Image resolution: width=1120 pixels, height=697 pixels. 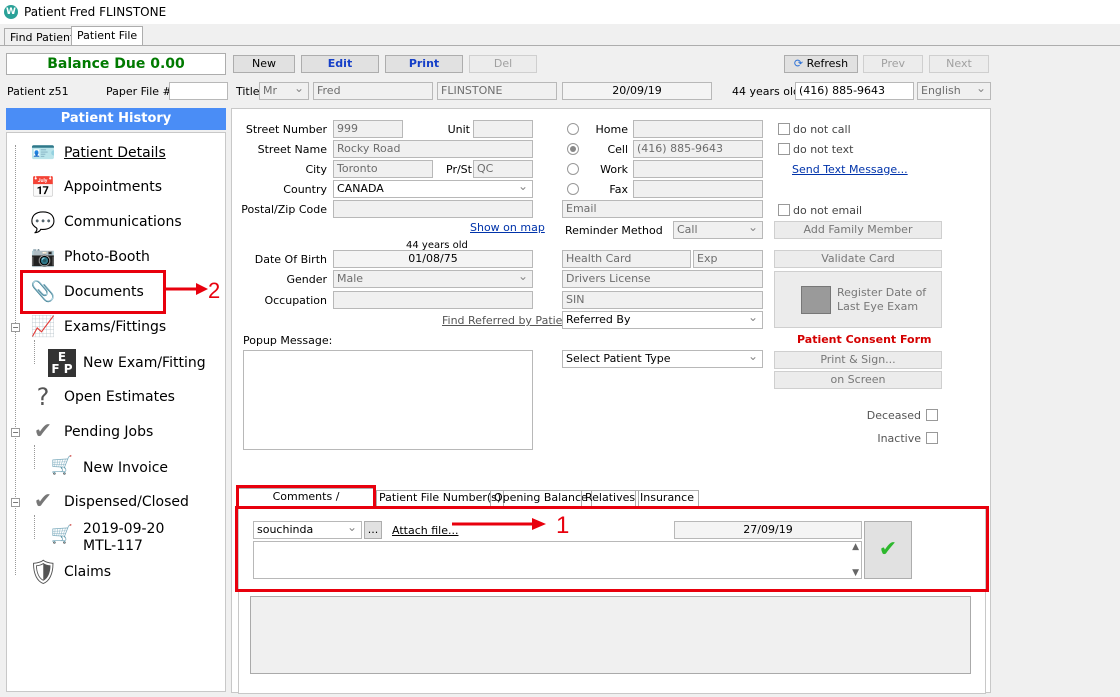 I want to click on scroll-down-icon: ▼, so click(x=855, y=573).